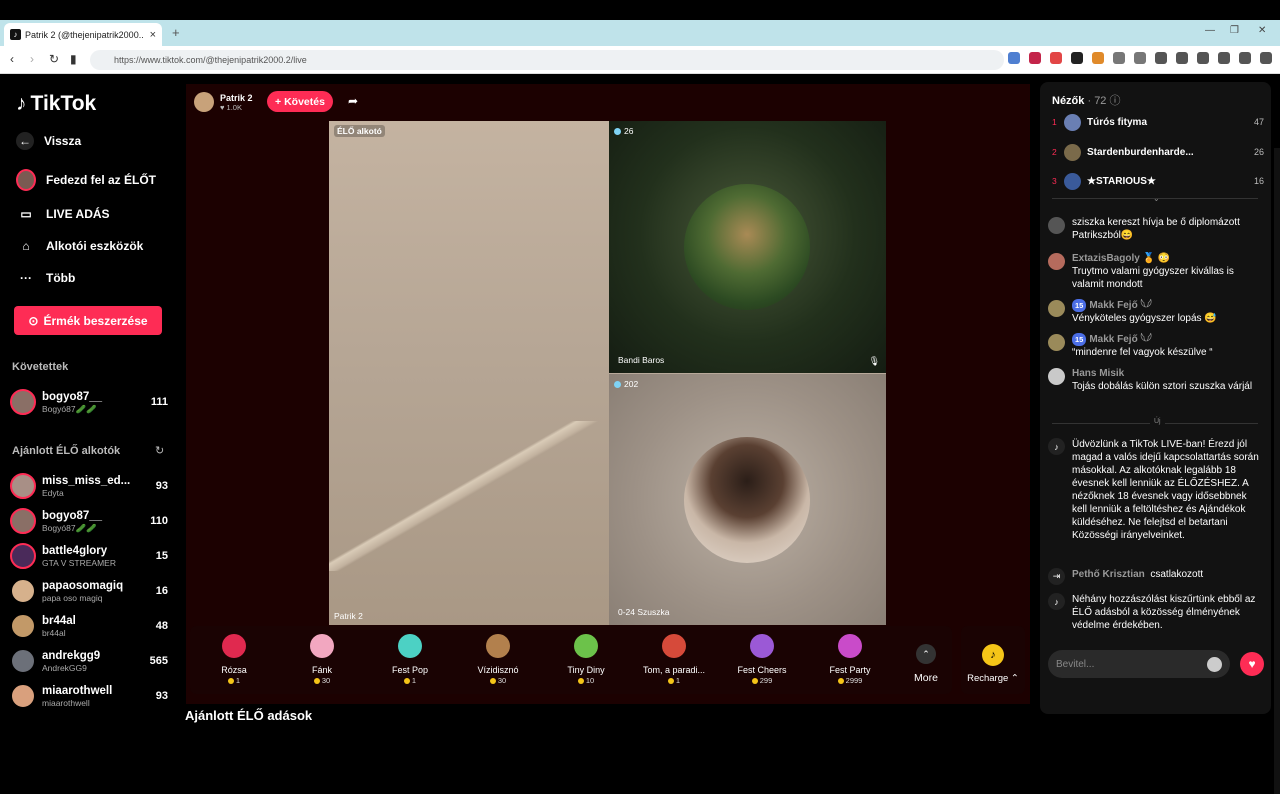 The height and width of the screenshot is (794, 1280). I want to click on recommended-live-title: Ajánlott ÉLŐ adások, so click(249, 715).